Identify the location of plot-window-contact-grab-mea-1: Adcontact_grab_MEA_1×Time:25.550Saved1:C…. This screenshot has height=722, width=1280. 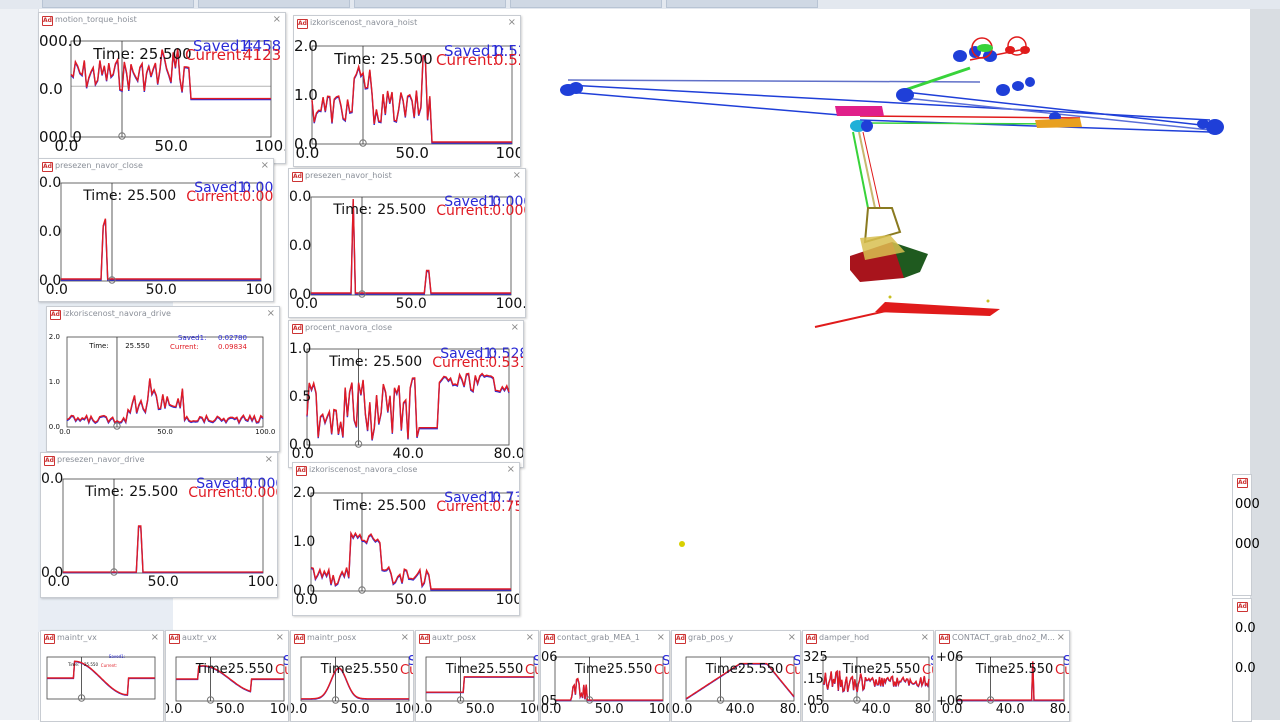
(605, 676).